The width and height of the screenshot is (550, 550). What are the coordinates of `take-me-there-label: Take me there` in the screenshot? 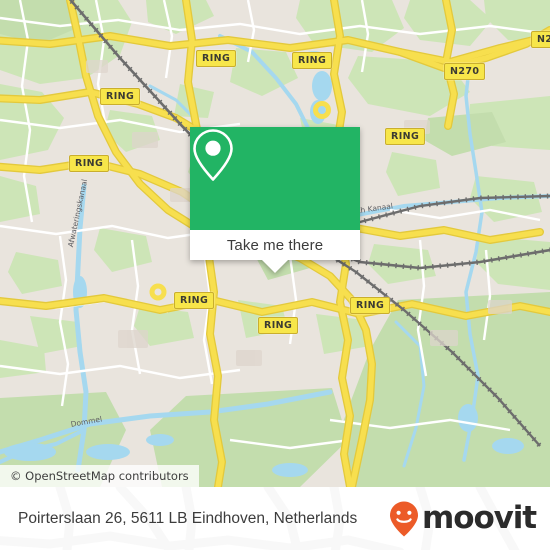 It's located at (275, 245).